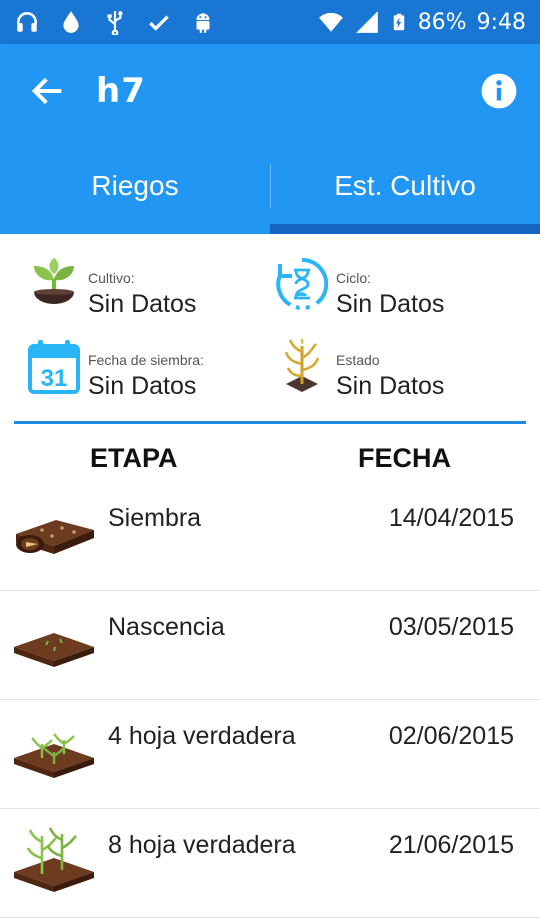 The image size is (540, 918). Describe the element at coordinates (390, 304) in the screenshot. I see `ciclo-value: Sin Datos` at that location.